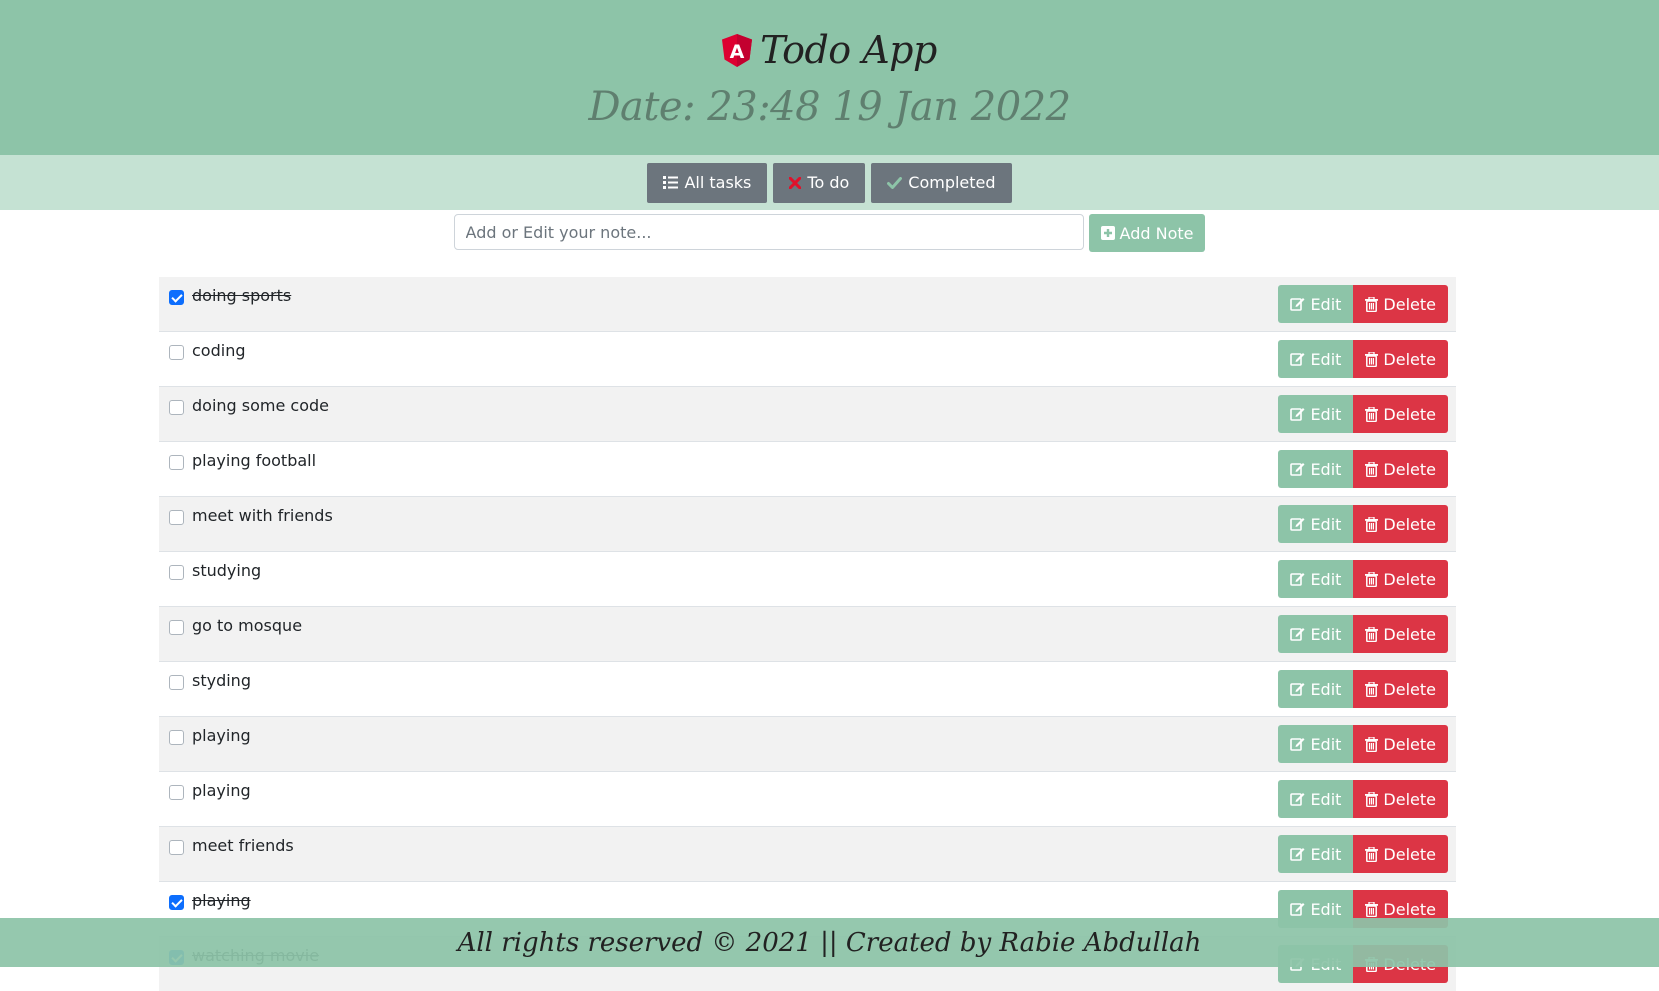  What do you see at coordinates (262, 515) in the screenshot?
I see `task-text: meet with friends` at bounding box center [262, 515].